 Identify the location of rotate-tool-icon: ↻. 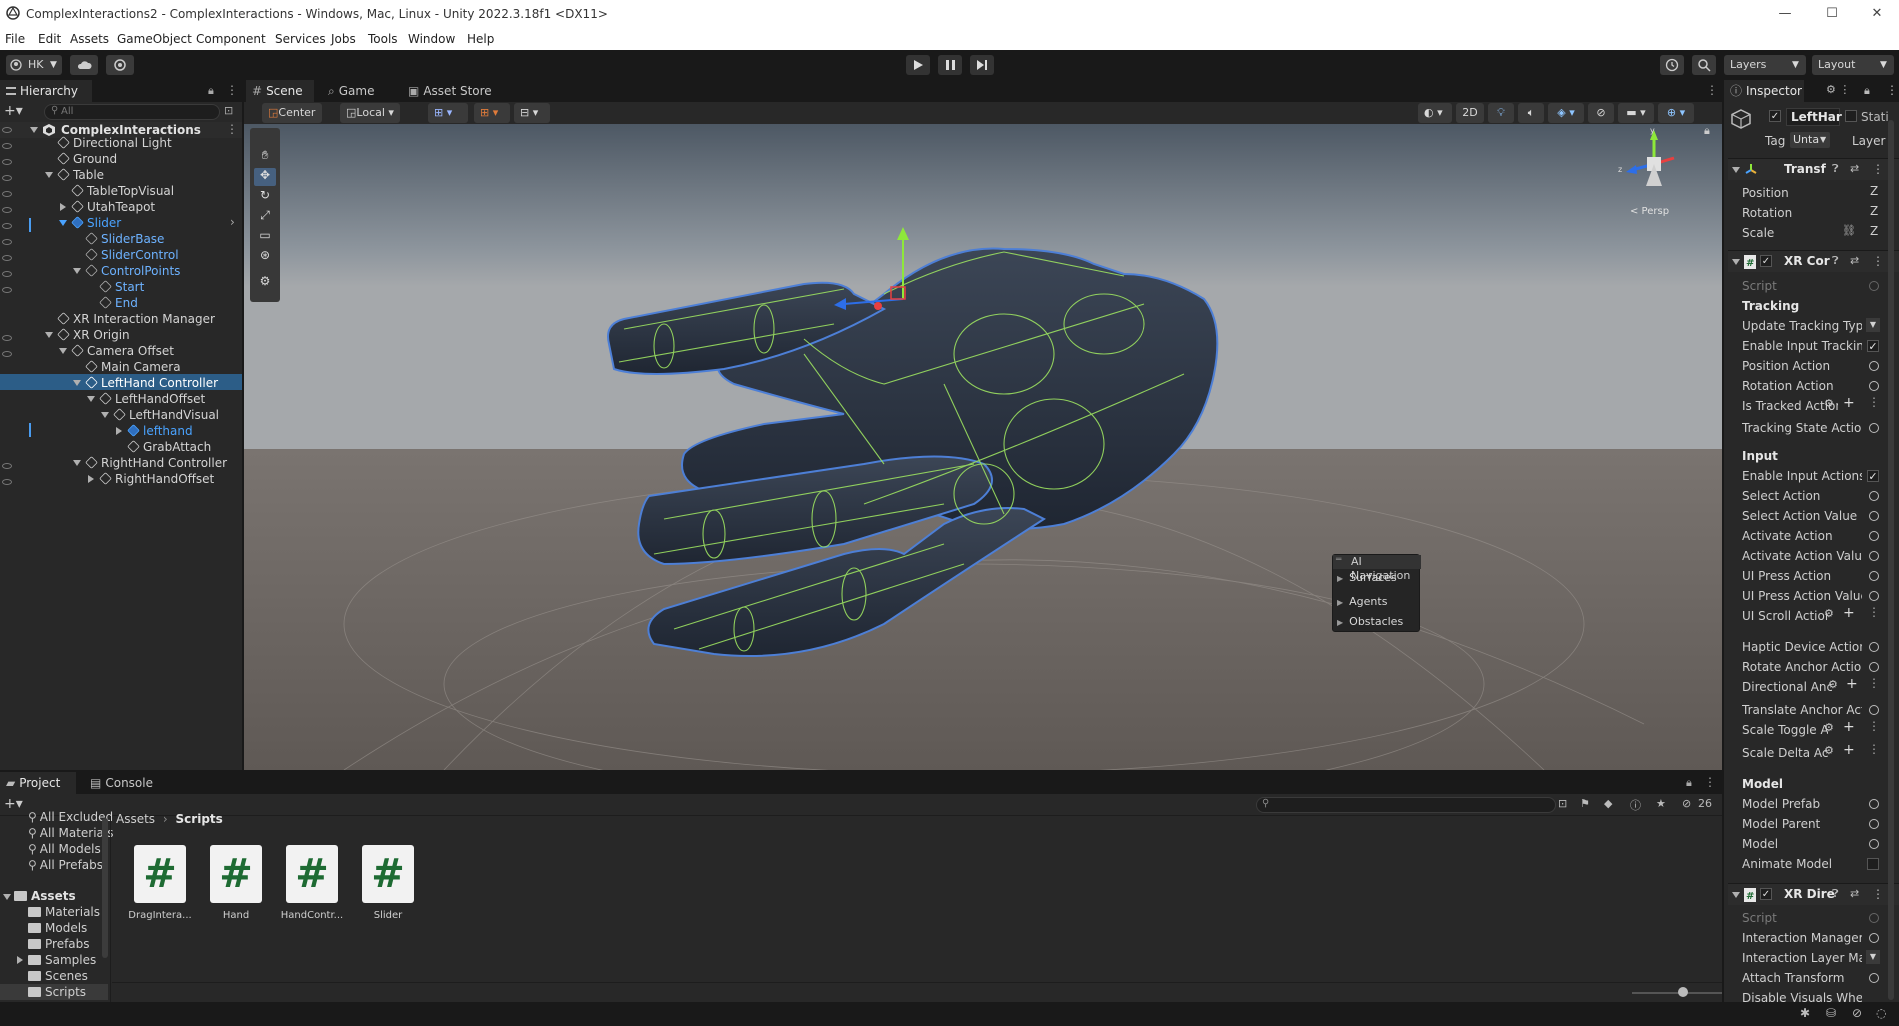
(265, 197).